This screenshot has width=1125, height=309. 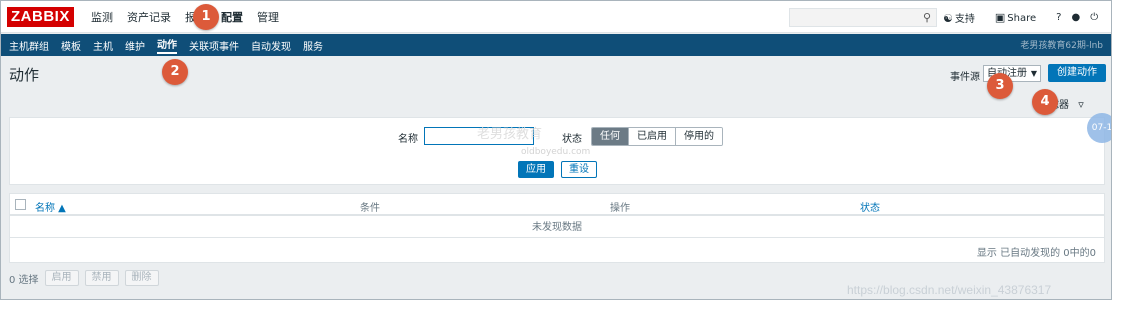 I want to click on share-icon: ▣, so click(x=1000, y=17).